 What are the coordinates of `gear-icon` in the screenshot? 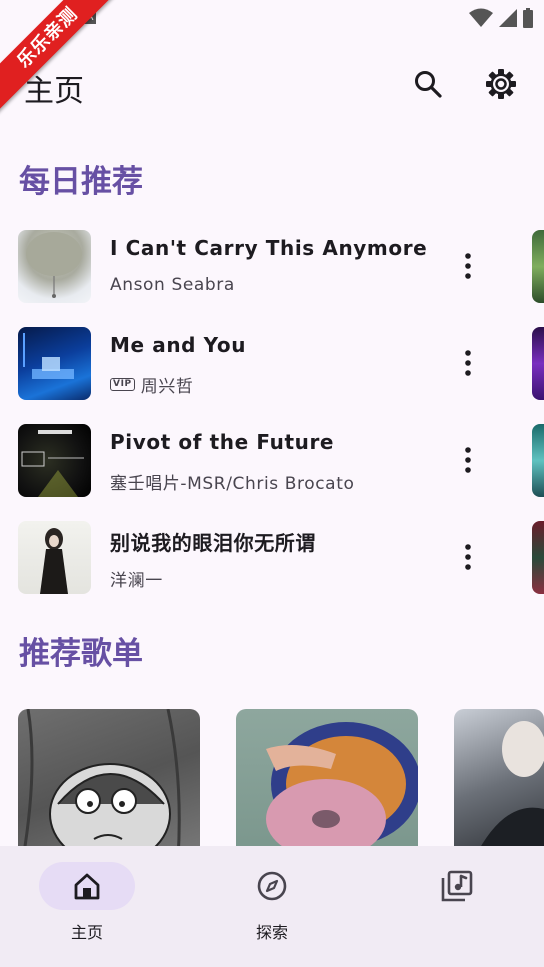 It's located at (501, 84).